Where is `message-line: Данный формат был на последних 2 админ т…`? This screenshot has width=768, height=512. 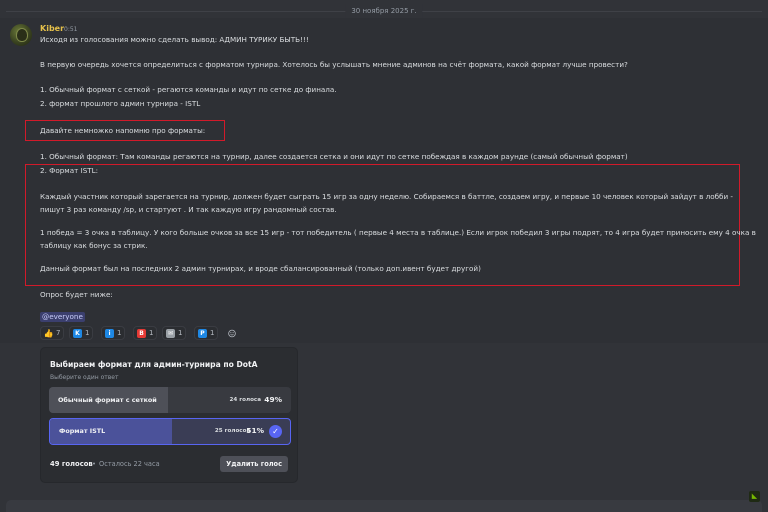
message-line: Данный формат был на последних 2 админ т… is located at coordinates (260, 268).